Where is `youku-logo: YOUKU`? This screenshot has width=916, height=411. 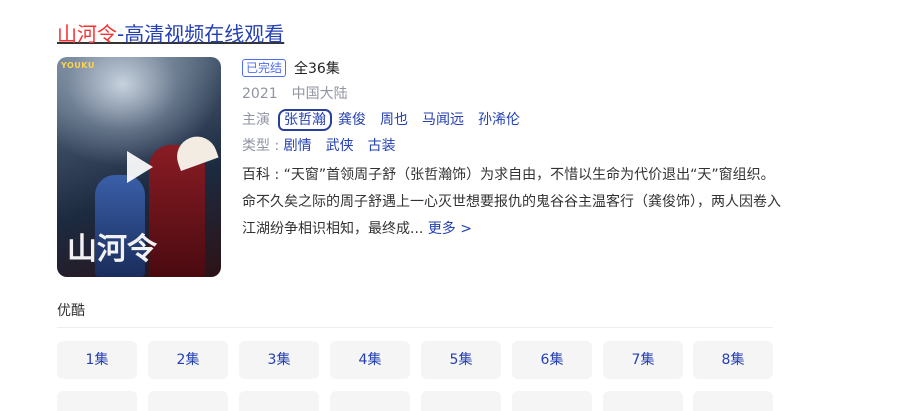 youku-logo: YOUKU is located at coordinates (78, 65).